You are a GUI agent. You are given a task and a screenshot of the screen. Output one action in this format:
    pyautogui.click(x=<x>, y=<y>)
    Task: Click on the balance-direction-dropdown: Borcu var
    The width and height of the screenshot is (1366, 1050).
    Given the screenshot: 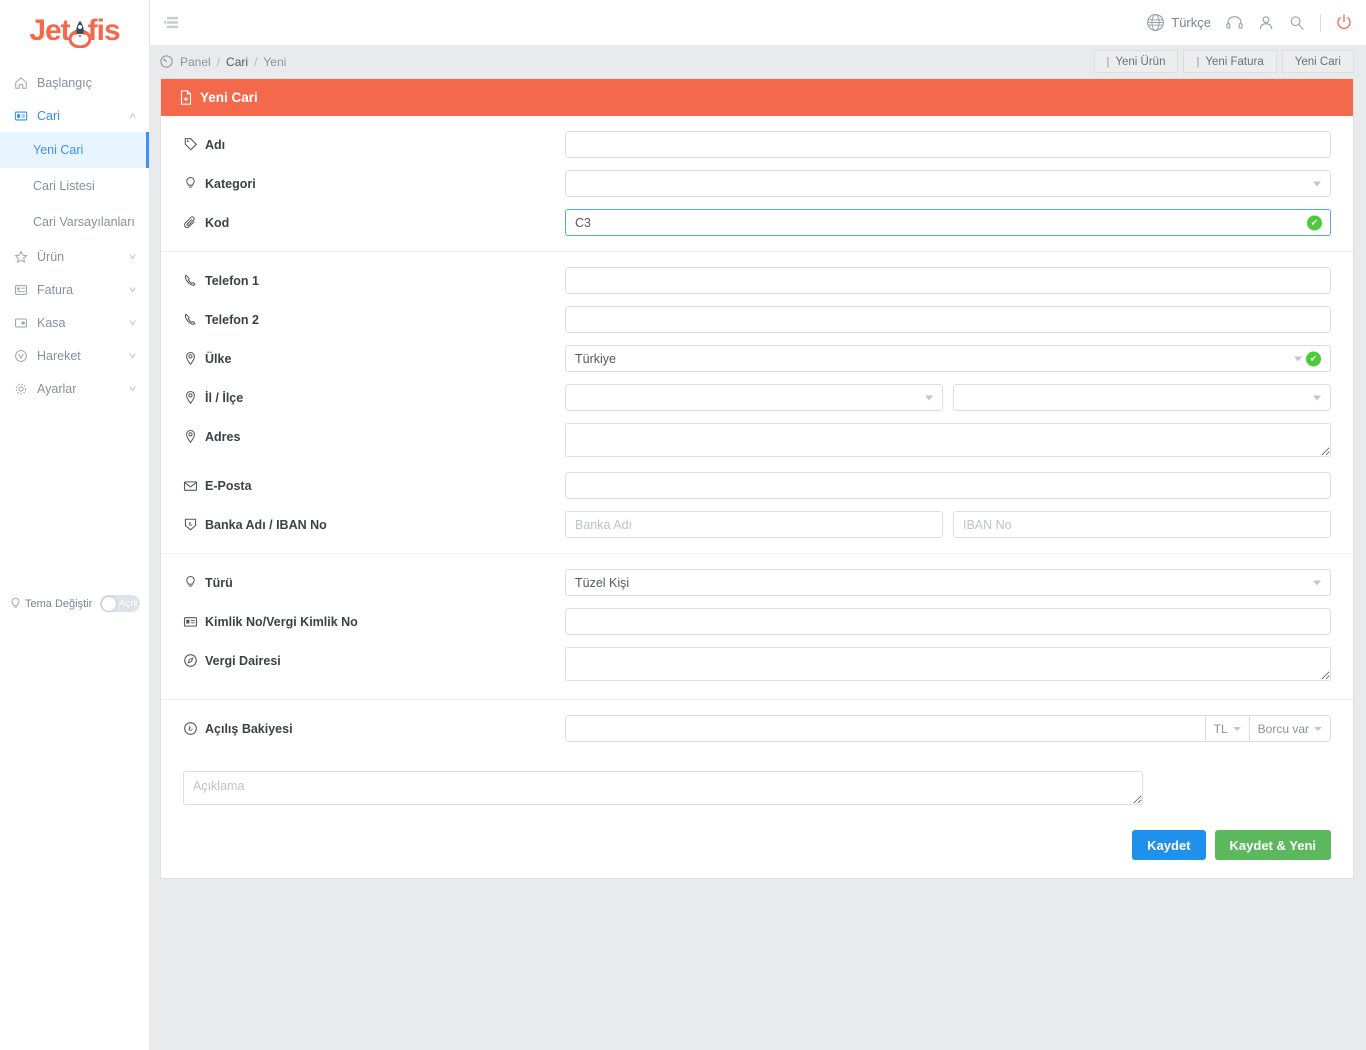 What is the action you would take?
    pyautogui.click(x=1290, y=728)
    